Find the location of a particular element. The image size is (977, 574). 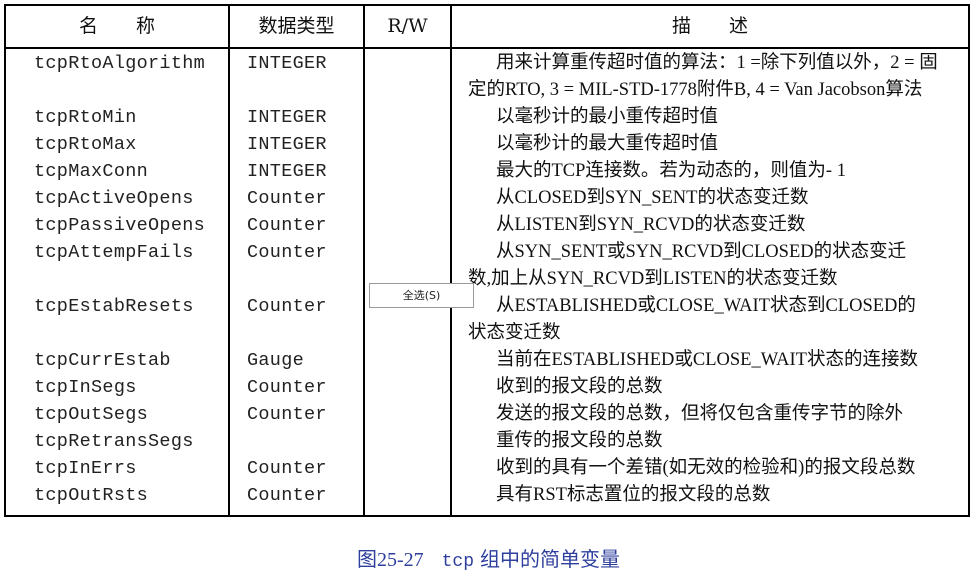

table-row: tcpInErrs Counter 收到的具有一个差错(如无效的检验和)的报文段总数 is located at coordinates (487, 468).